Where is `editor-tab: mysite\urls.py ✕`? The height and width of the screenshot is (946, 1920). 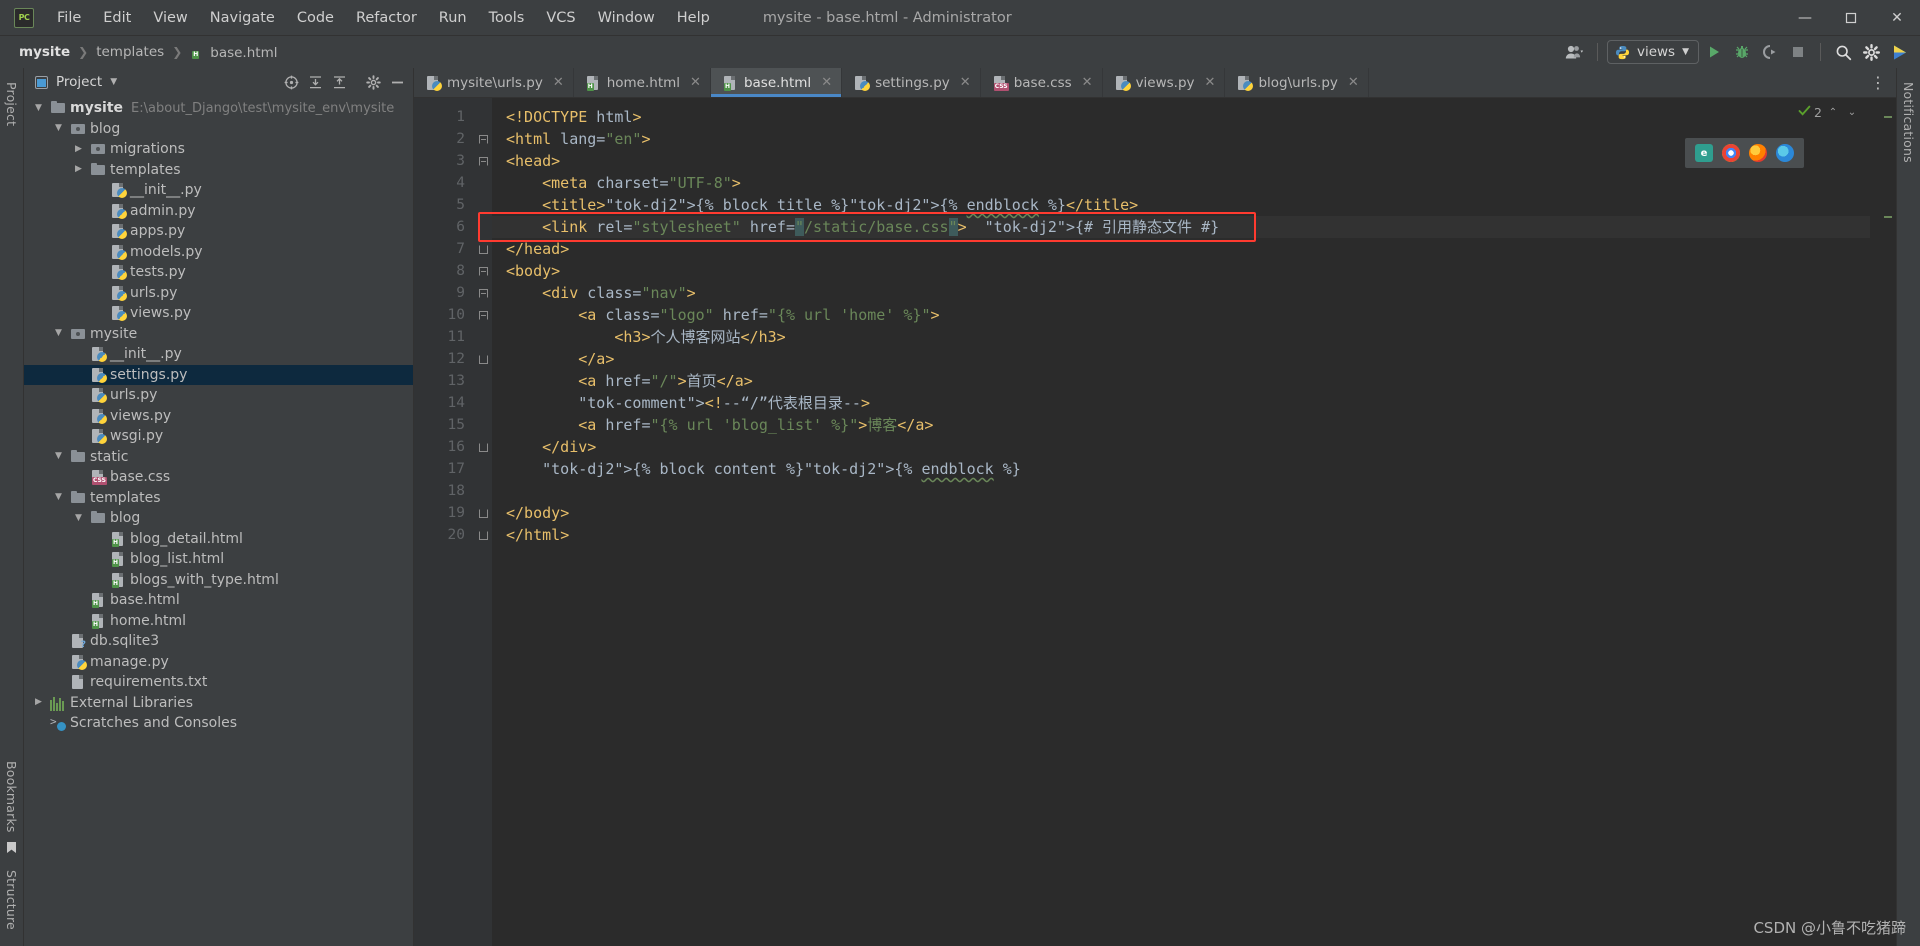
editor-tab: mysite\urls.py ✕ is located at coordinates (494, 82).